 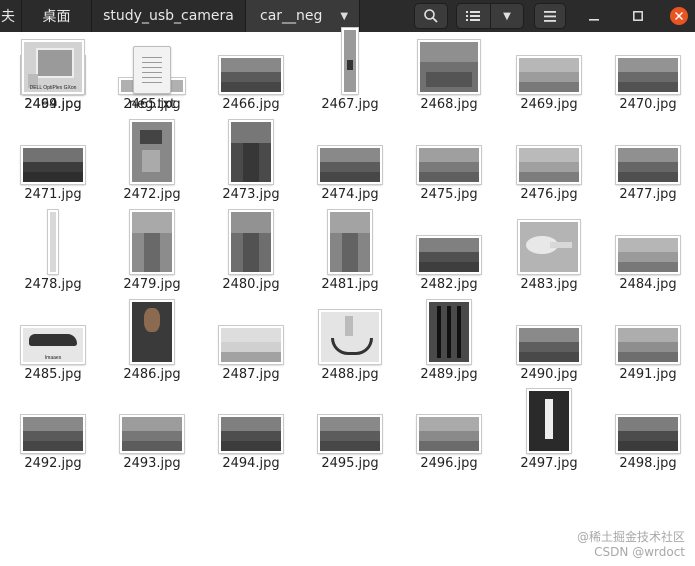 I want to click on image-file-item: 2497.jpg, so click(x=549, y=434).